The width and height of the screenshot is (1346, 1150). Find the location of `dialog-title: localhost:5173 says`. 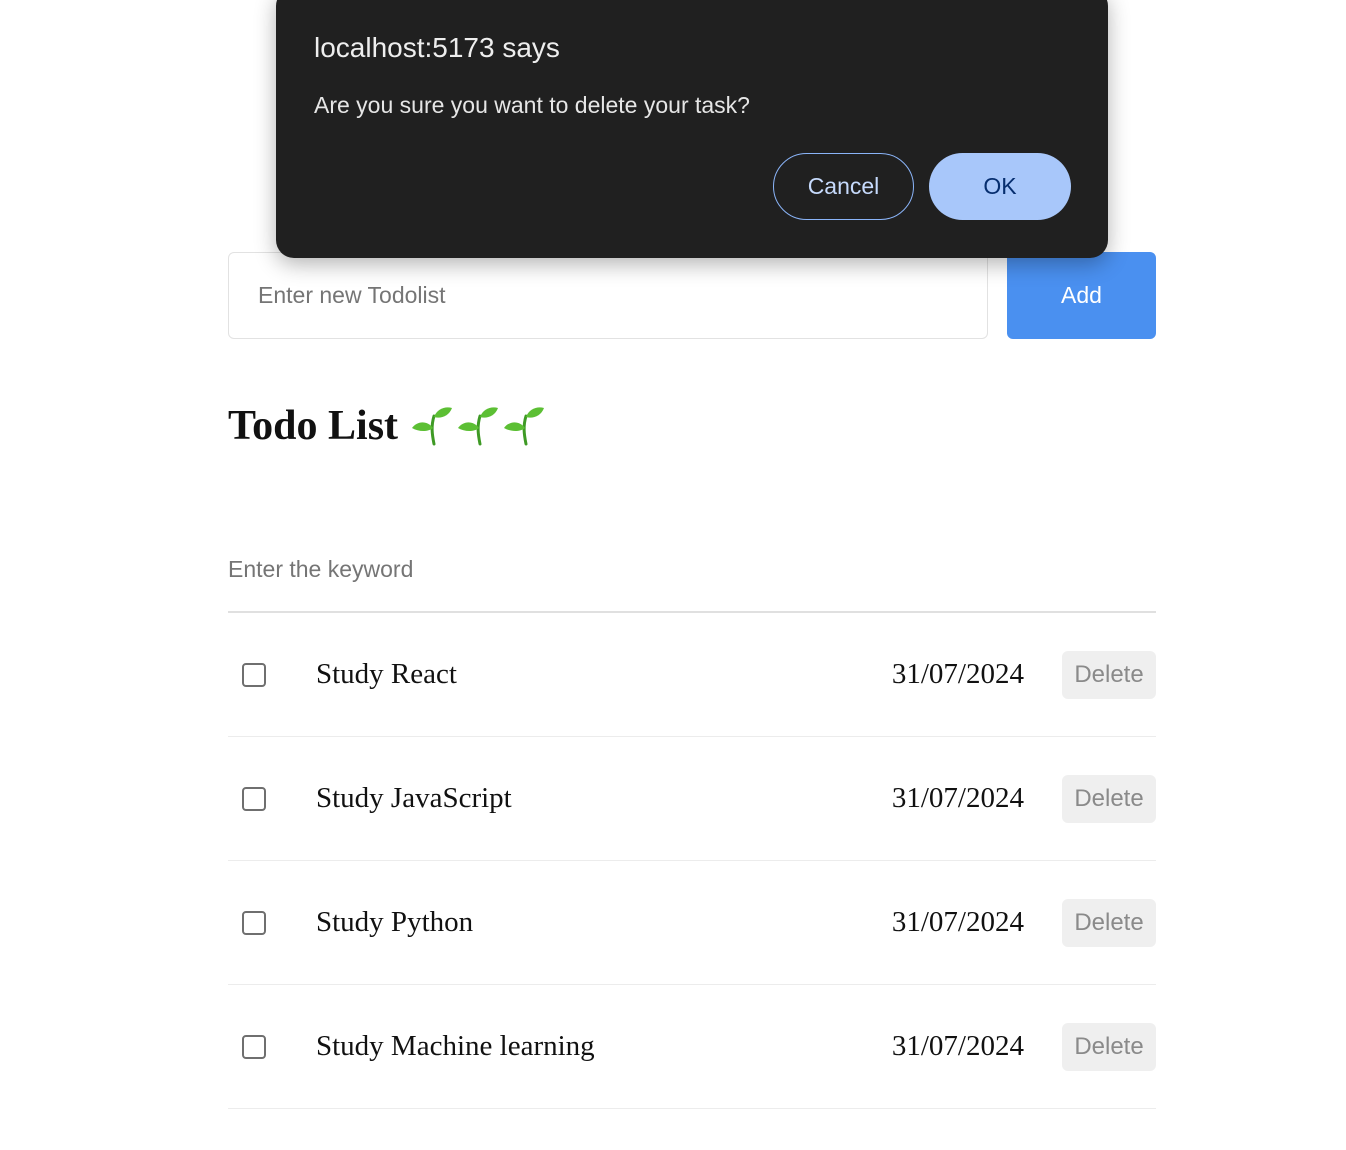

dialog-title: localhost:5173 says is located at coordinates (437, 47).